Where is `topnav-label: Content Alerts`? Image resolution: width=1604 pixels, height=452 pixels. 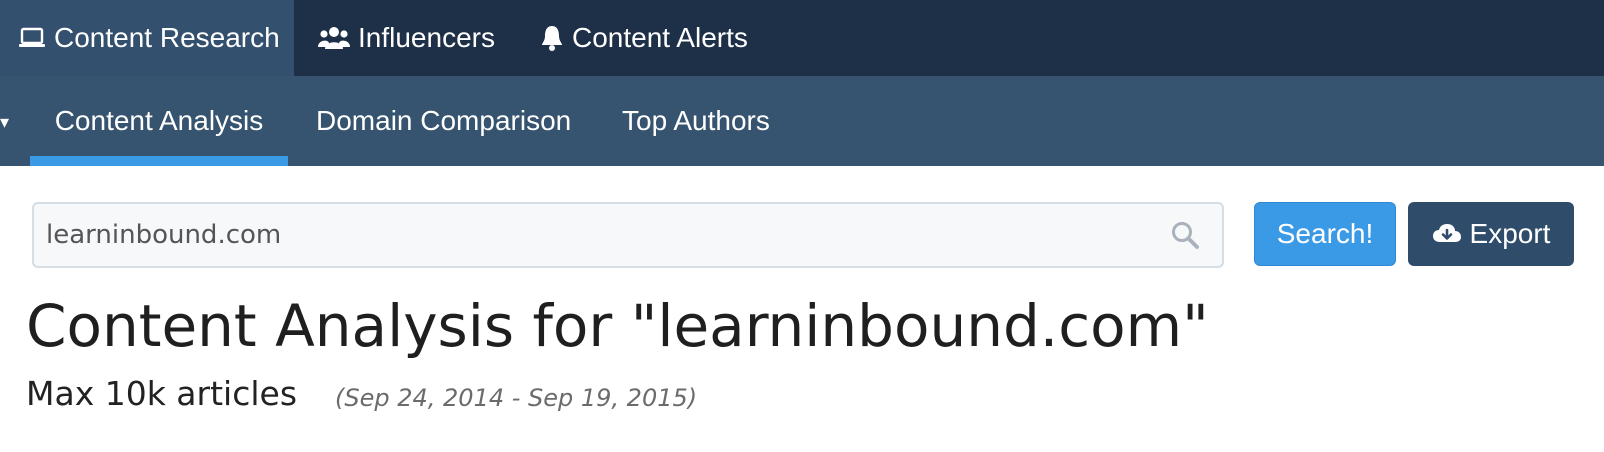
topnav-label: Content Alerts is located at coordinates (660, 37).